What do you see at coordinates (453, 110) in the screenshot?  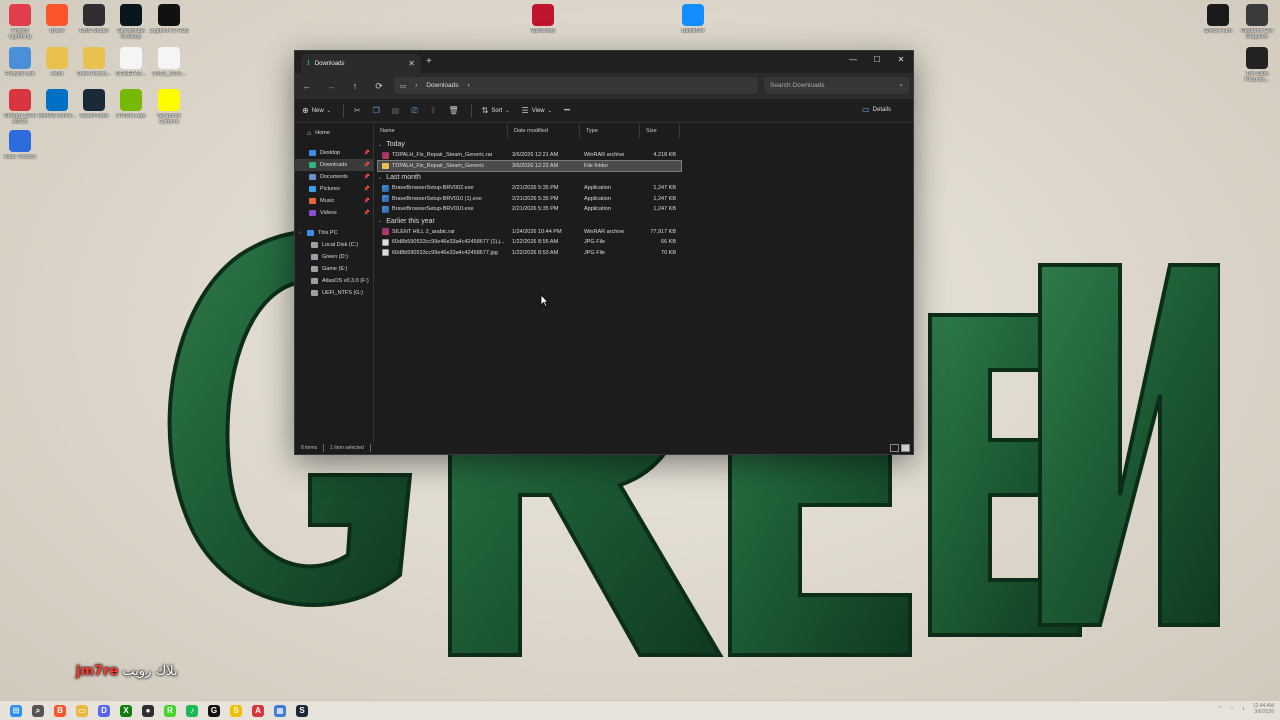 I see `delete-button: 🗑` at bounding box center [453, 110].